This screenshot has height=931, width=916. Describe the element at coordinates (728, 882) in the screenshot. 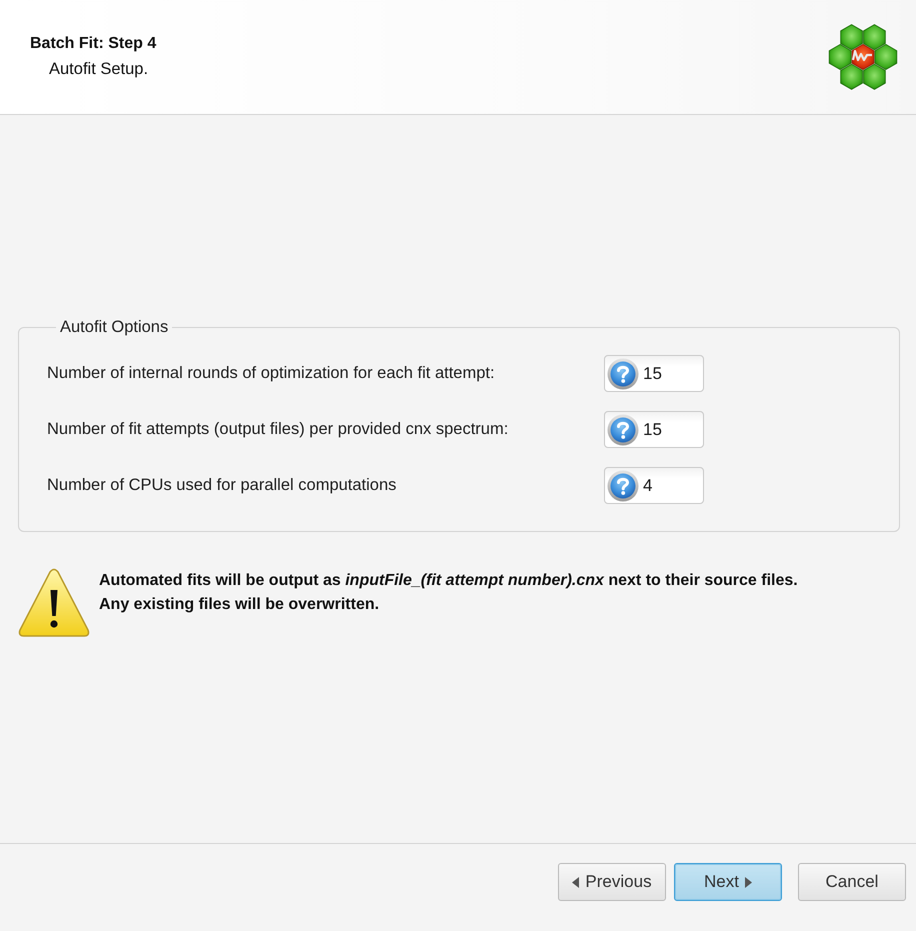

I see `next-button: Next` at that location.